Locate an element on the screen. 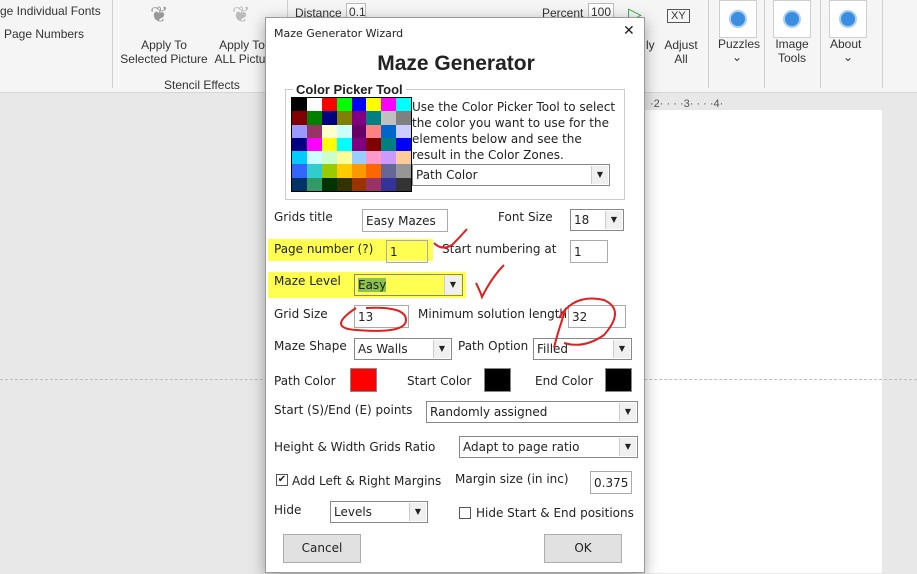 The image size is (917, 574). page-numbers-button: Page Numbers is located at coordinates (44, 34).